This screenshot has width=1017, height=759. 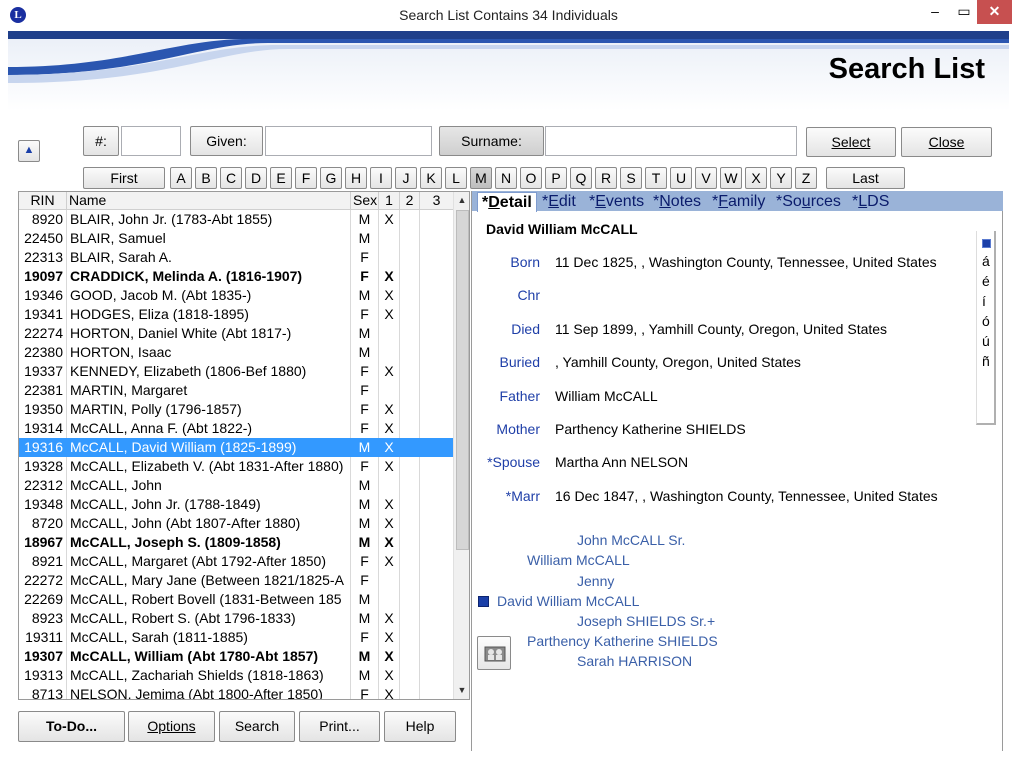 I want to click on surname-search-input, so click(x=671, y=141).